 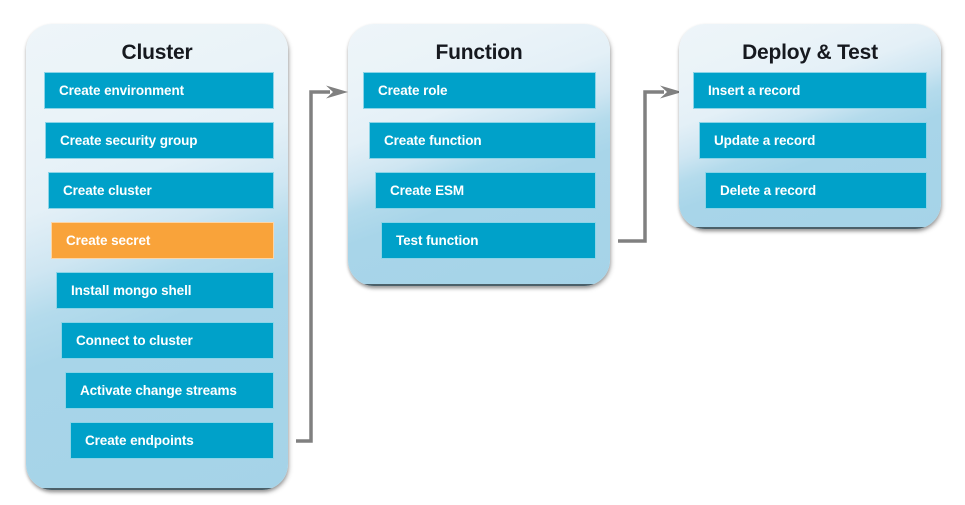 What do you see at coordinates (107, 190) in the screenshot?
I see `step-label: Create cluster` at bounding box center [107, 190].